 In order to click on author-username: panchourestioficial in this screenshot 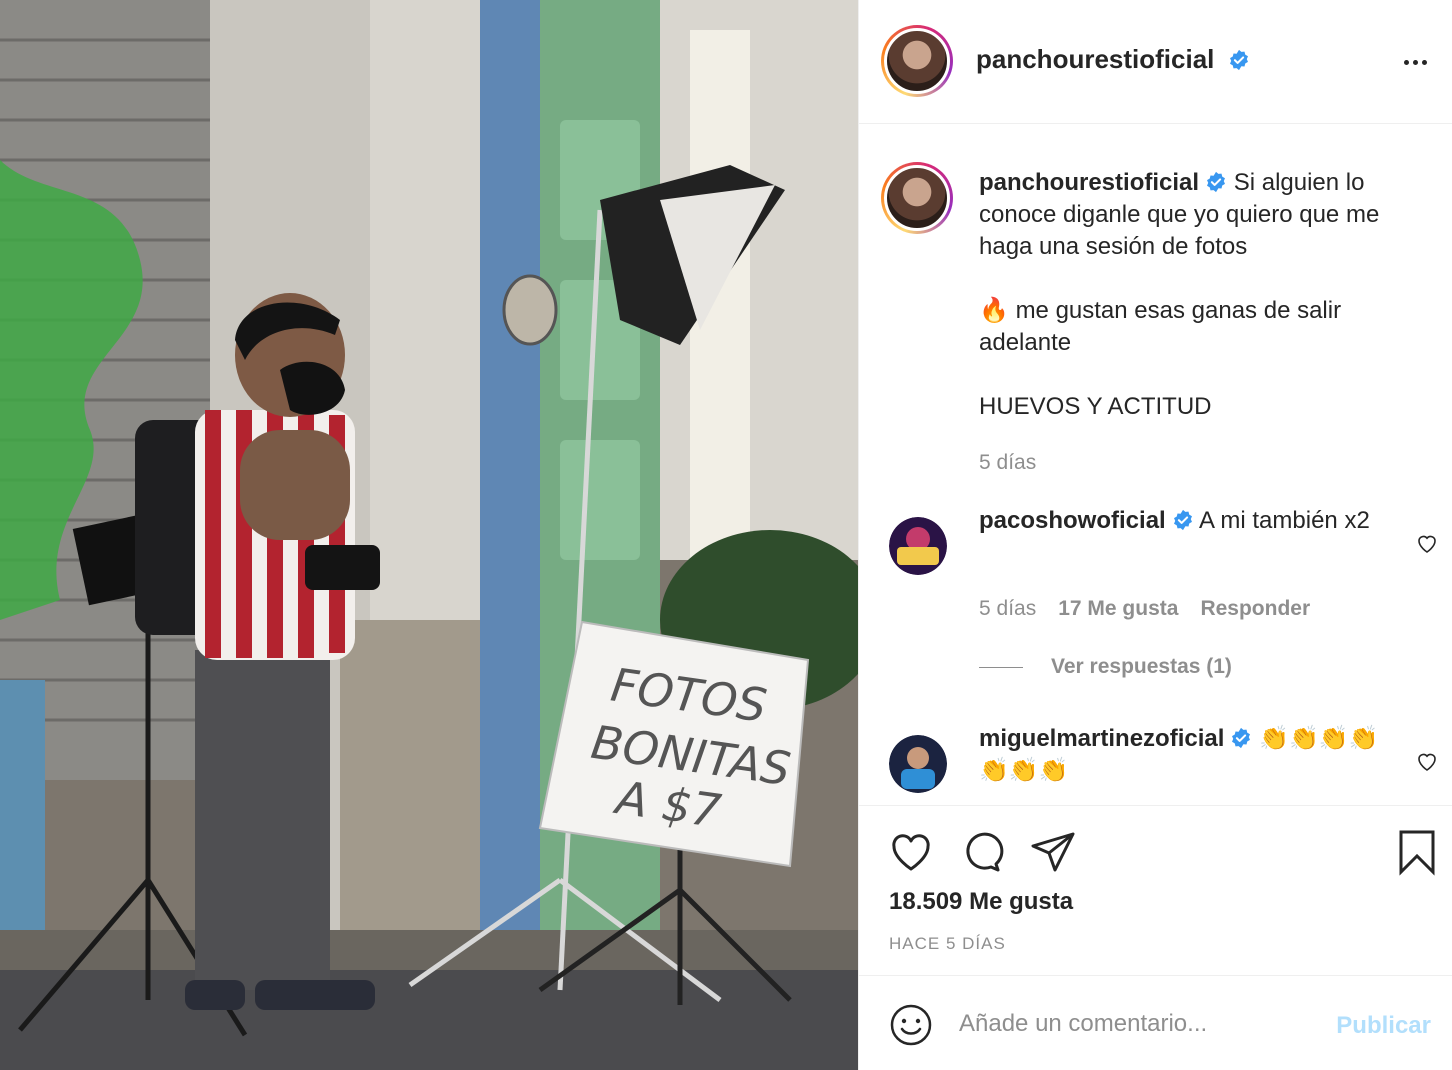, I will do `click(1095, 59)`.